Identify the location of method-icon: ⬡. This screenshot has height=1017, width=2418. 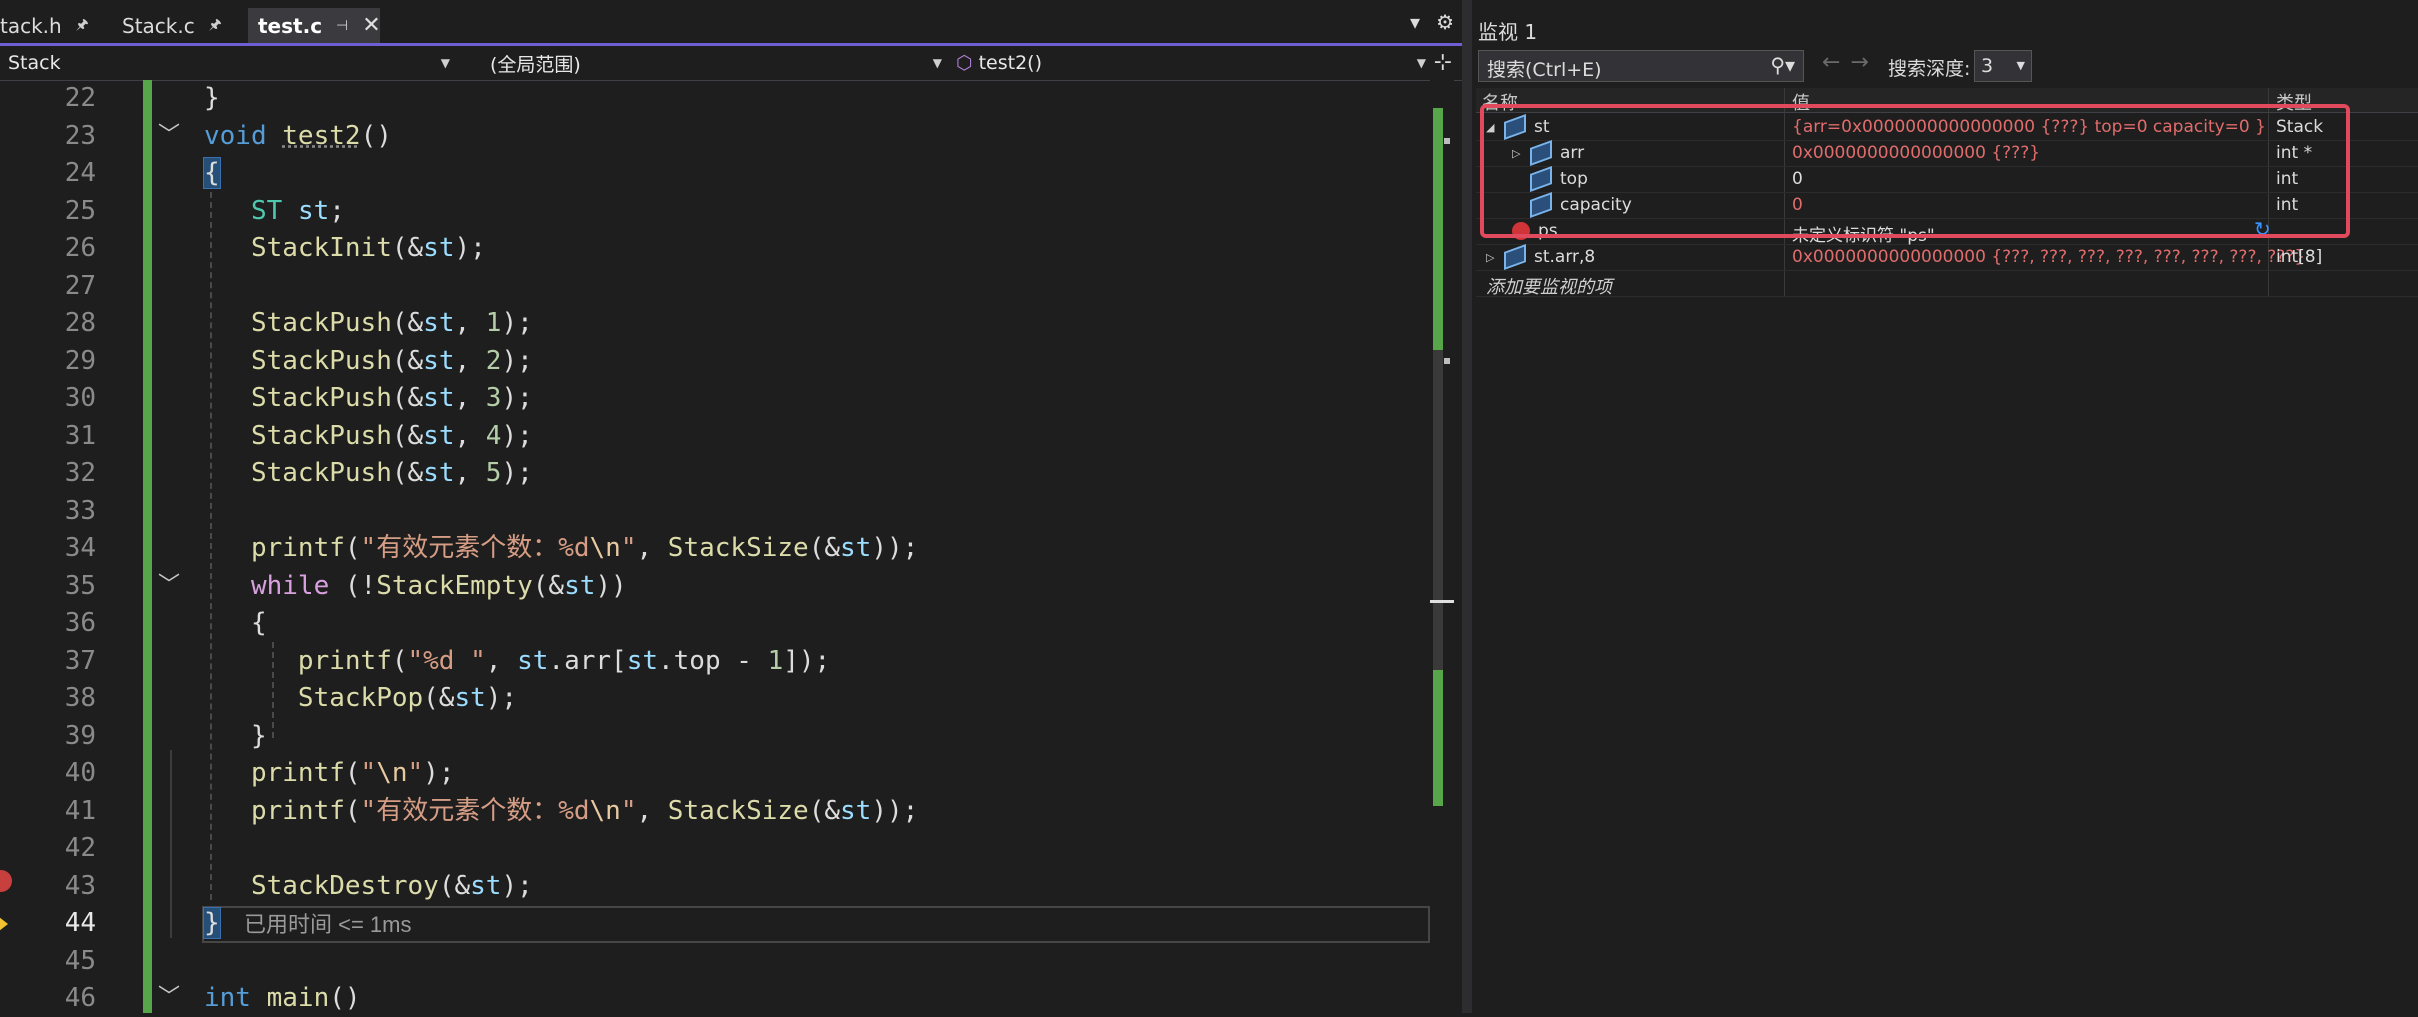
(964, 63).